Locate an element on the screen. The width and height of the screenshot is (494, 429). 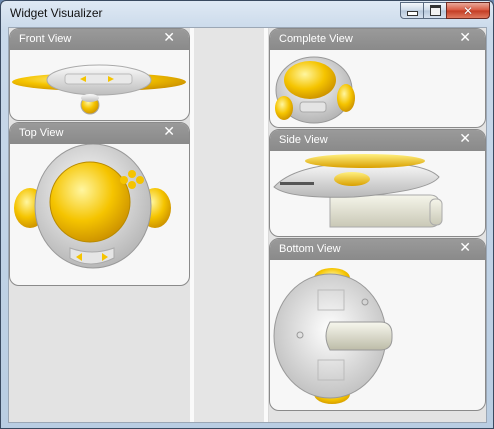
side-view-panel: Side View ✕ is located at coordinates (377, 183).